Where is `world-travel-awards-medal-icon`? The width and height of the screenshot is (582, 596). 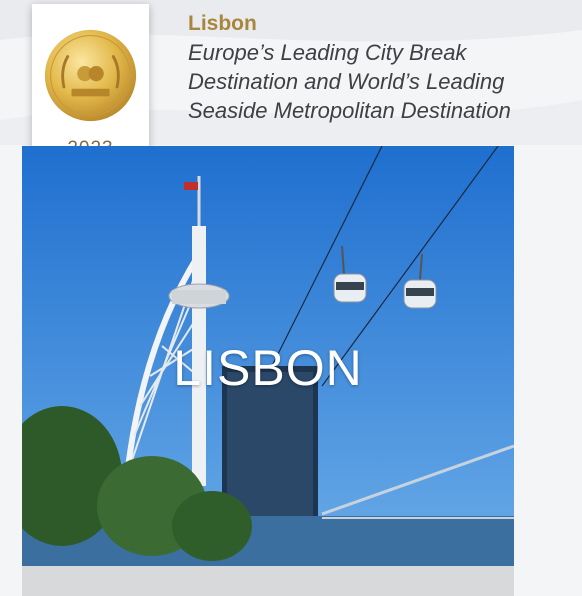 world-travel-awards-medal-icon is located at coordinates (90, 75).